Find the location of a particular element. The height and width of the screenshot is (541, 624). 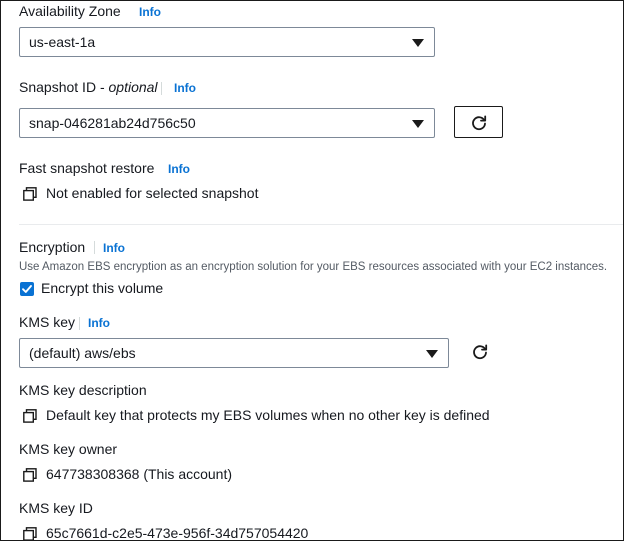

kms-key-description-label: KMS key description is located at coordinates (83, 390).